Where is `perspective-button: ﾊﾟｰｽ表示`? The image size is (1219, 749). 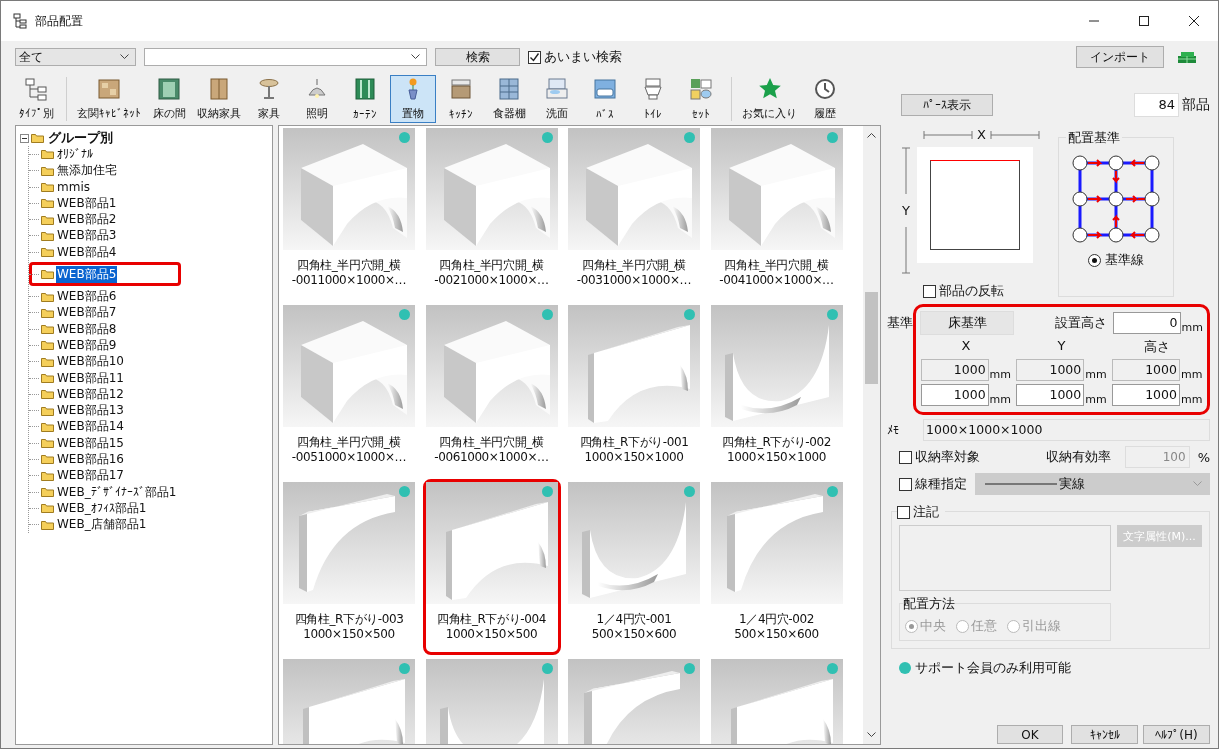 perspective-button: ﾊﾟｰｽ表示 is located at coordinates (947, 105).